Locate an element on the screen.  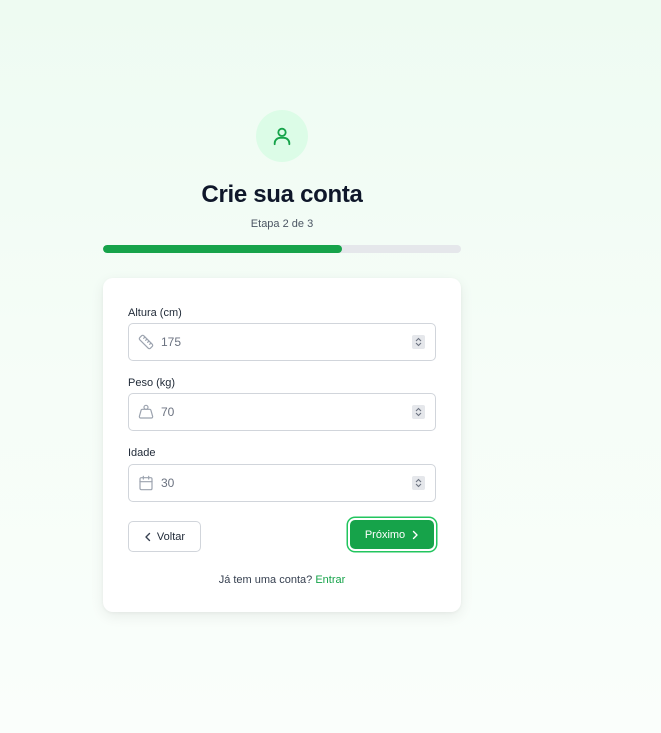
chevron-left-icon is located at coordinates (148, 536).